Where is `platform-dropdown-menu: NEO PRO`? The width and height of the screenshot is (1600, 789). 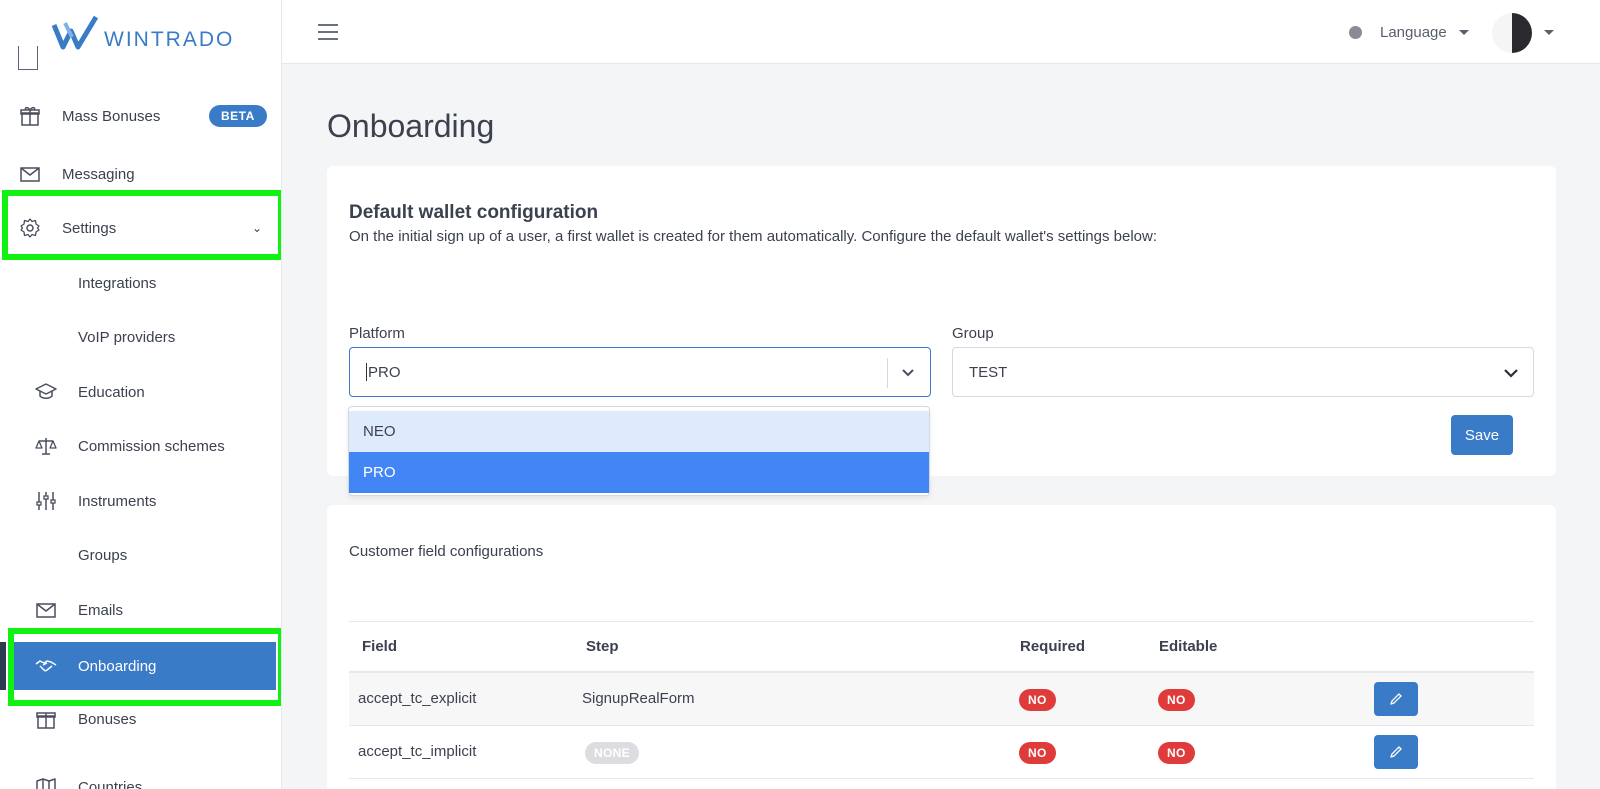 platform-dropdown-menu: NEO PRO is located at coordinates (639, 451).